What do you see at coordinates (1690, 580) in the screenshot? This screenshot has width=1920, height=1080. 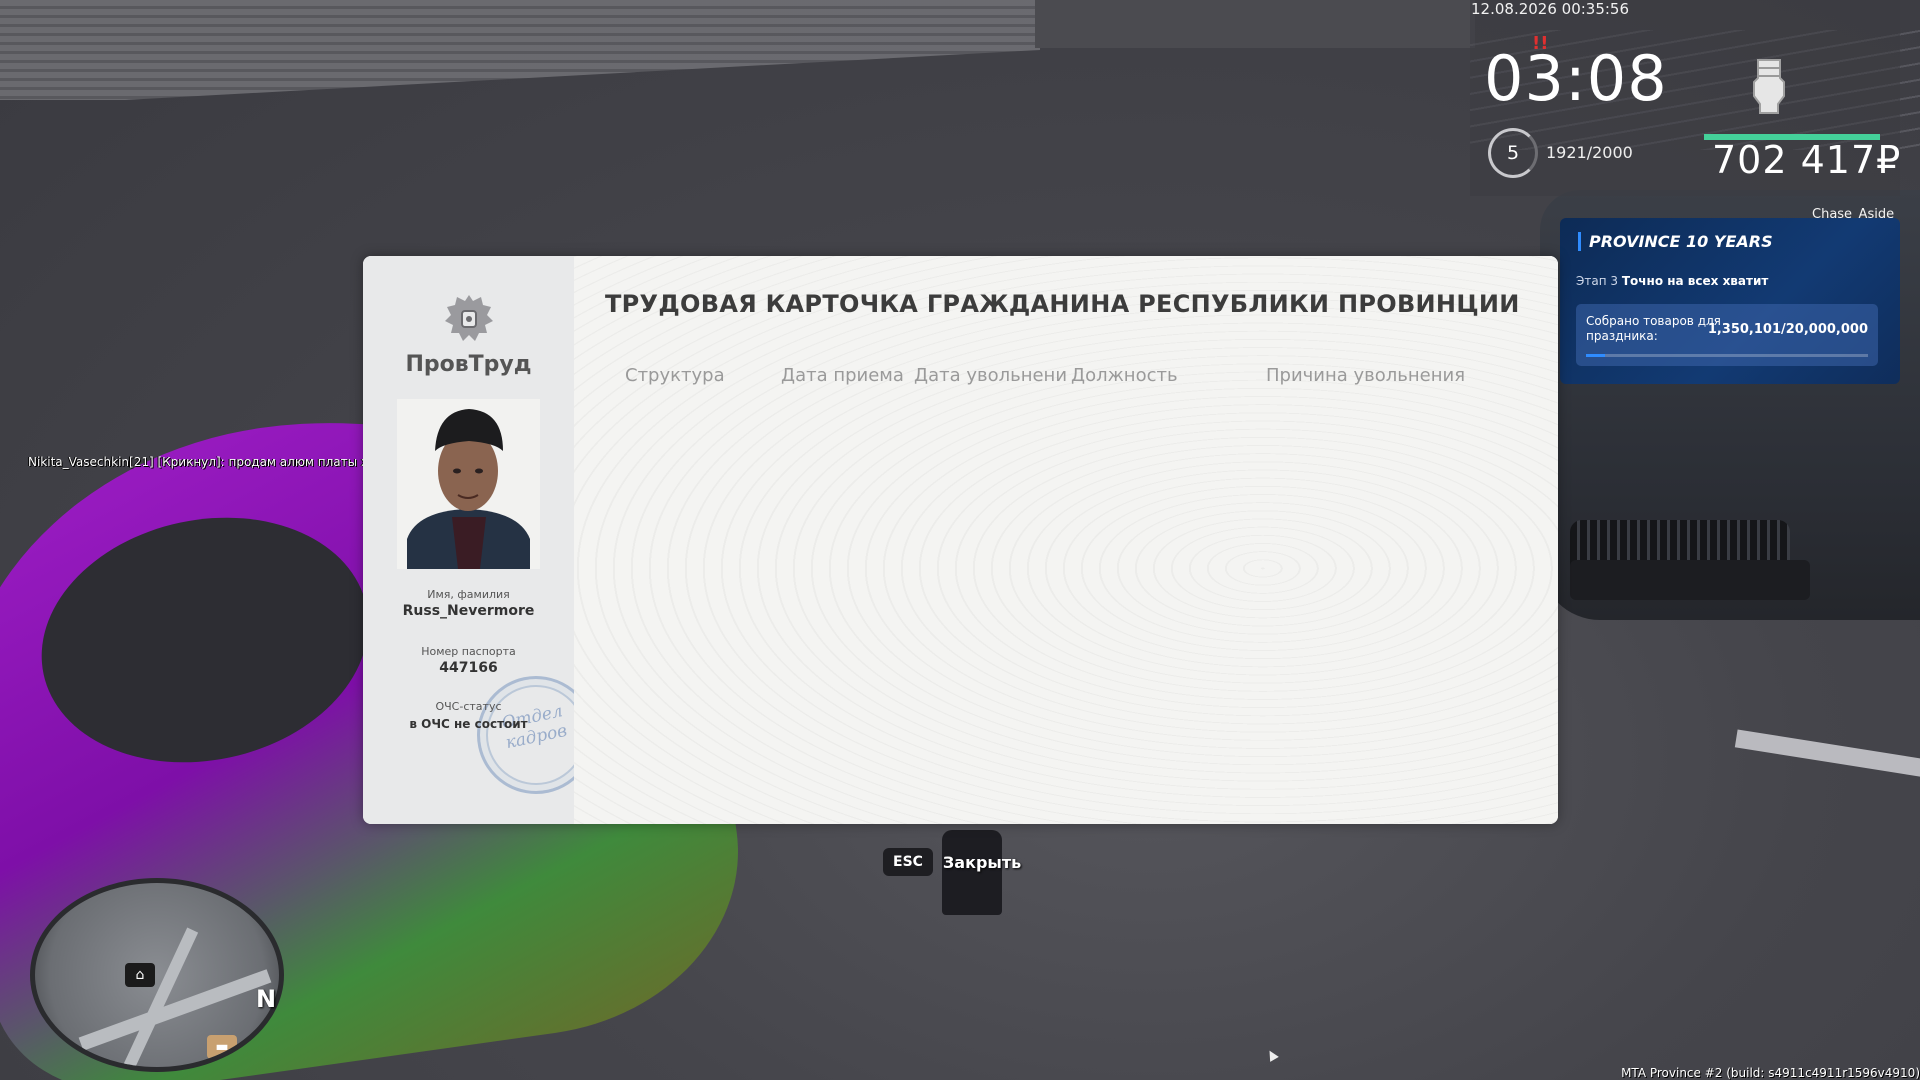 I see `dark-car-plate` at bounding box center [1690, 580].